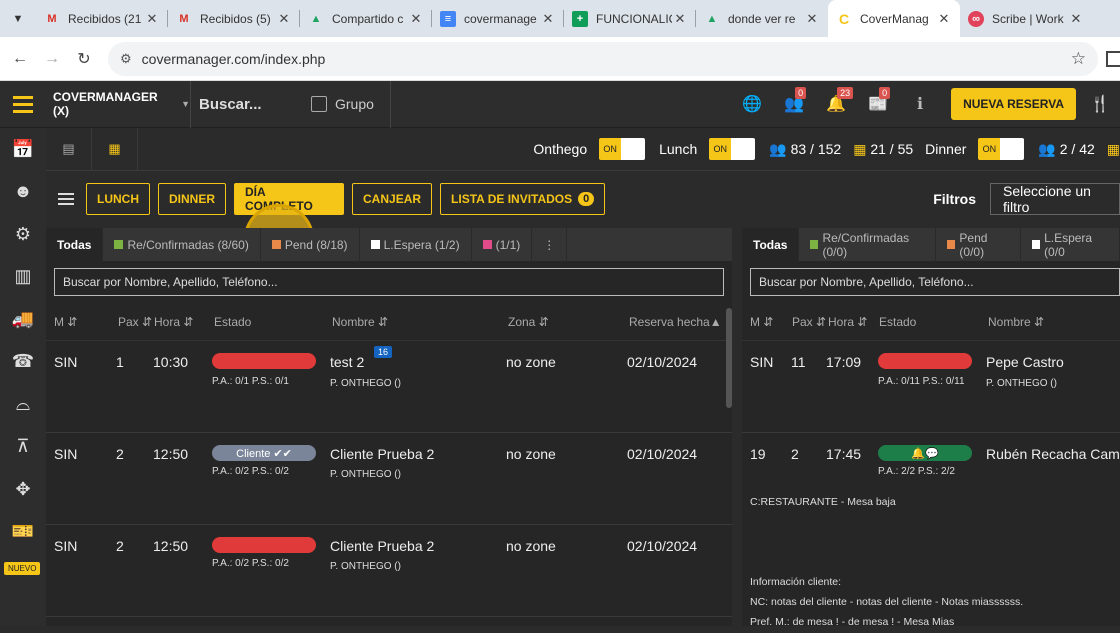 The width and height of the screenshot is (1120, 633). What do you see at coordinates (512, 198) in the screenshot?
I see `guest-list-label: LISTA DE INVITADOS` at bounding box center [512, 198].